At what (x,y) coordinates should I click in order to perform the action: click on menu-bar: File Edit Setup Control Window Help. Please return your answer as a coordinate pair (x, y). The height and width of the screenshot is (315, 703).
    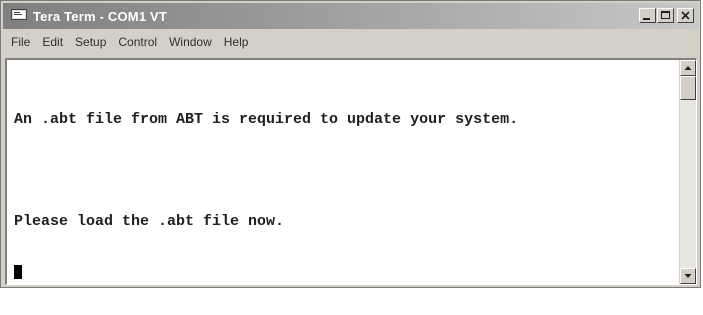
    Looking at the image, I should click on (350, 42).